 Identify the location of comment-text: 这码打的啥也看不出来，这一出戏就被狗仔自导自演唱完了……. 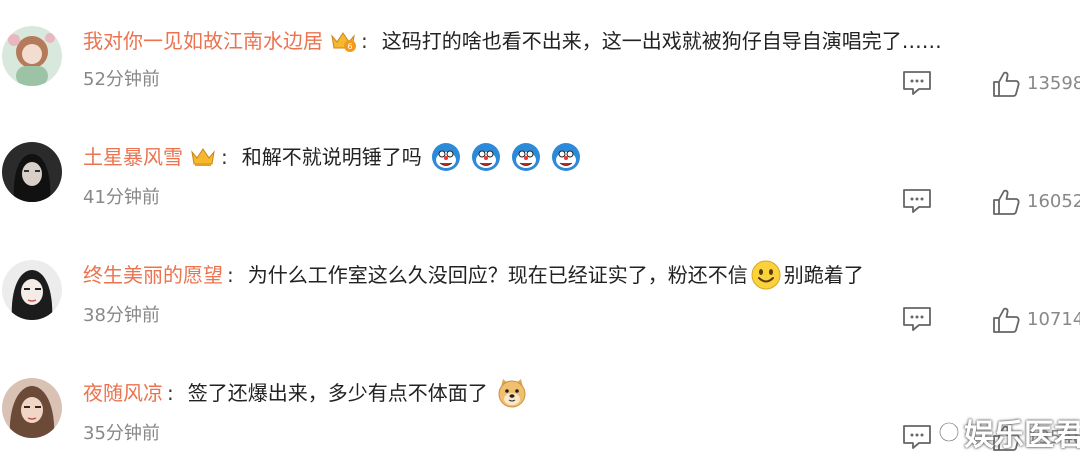
(661, 41).